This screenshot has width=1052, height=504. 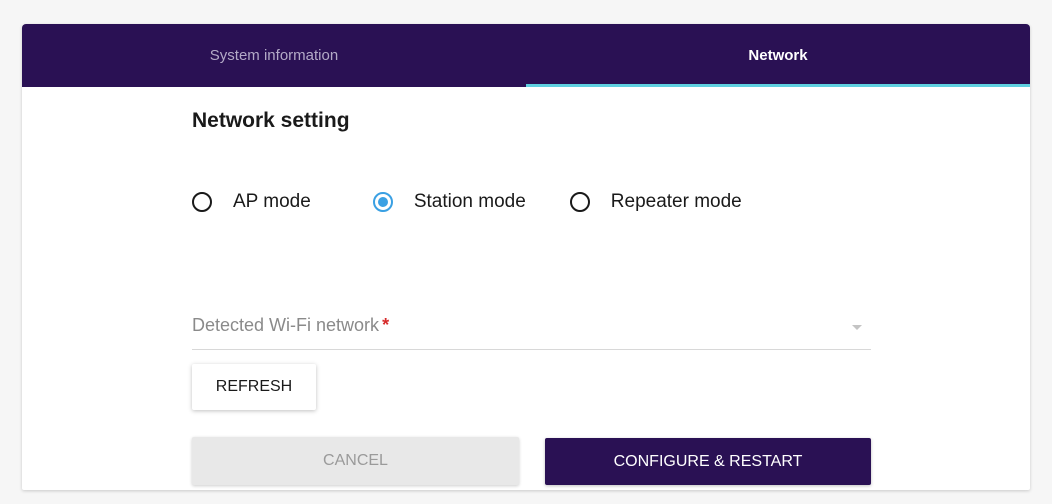 I want to click on caret-down-icon, so click(x=857, y=327).